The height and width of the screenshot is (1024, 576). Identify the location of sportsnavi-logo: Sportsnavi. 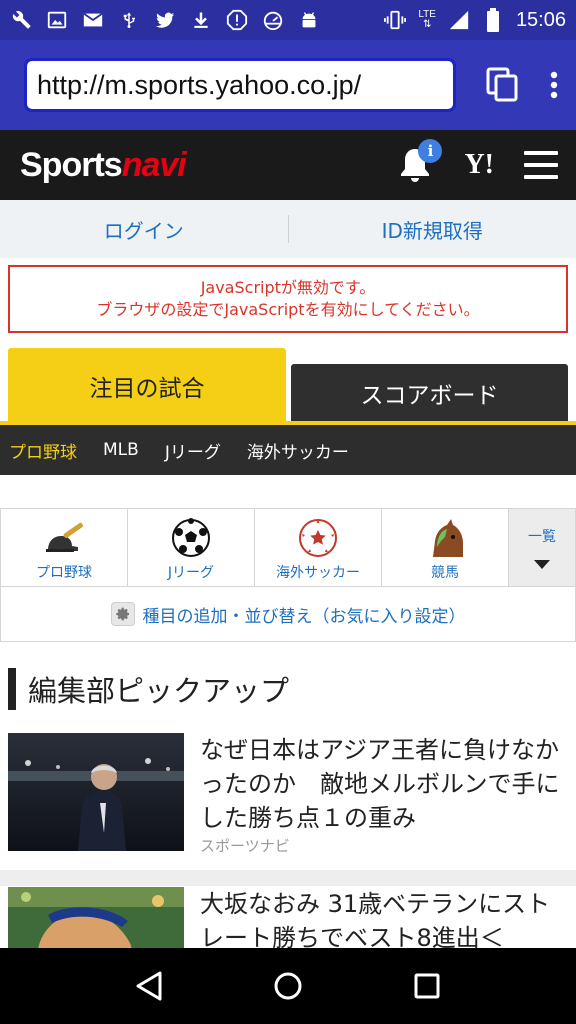
(103, 165).